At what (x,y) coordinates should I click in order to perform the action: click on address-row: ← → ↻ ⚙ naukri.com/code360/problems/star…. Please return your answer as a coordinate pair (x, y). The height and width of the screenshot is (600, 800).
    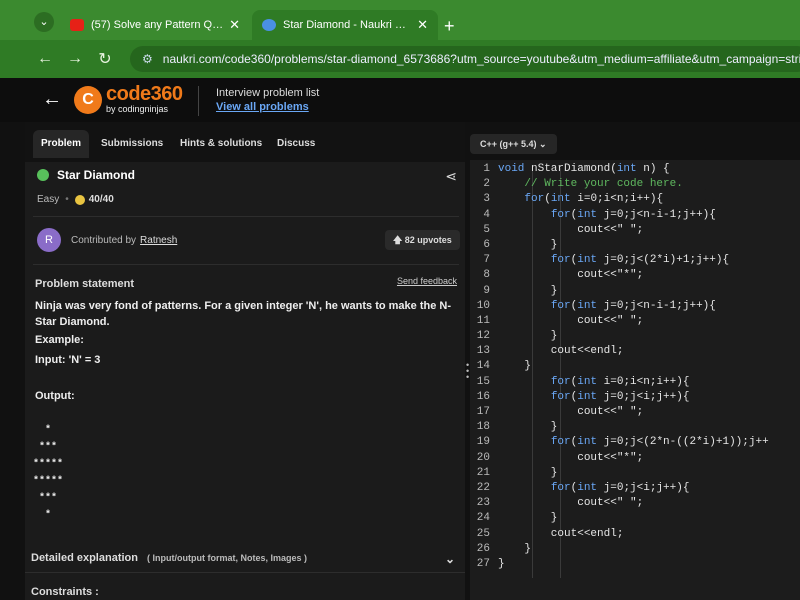
    Looking at the image, I should click on (400, 59).